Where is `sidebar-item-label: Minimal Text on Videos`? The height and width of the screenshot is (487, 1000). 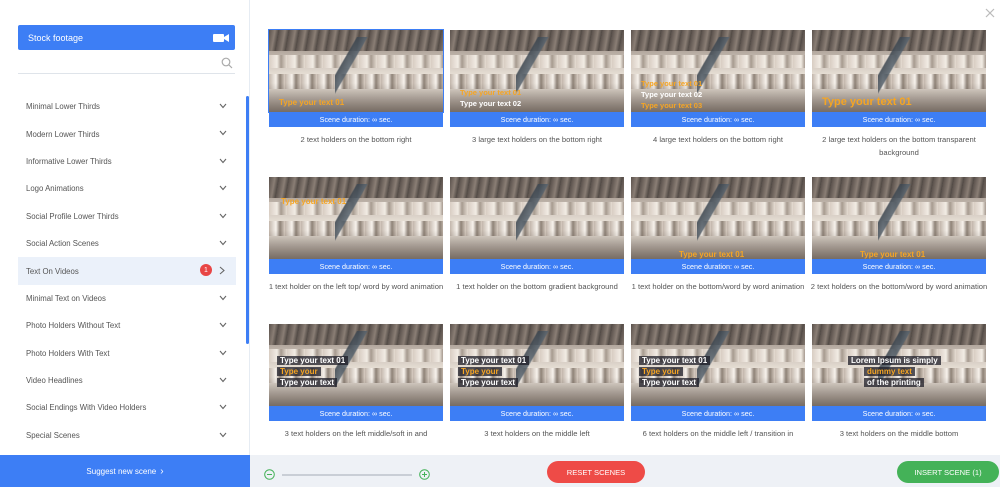 sidebar-item-label: Minimal Text on Videos is located at coordinates (66, 298).